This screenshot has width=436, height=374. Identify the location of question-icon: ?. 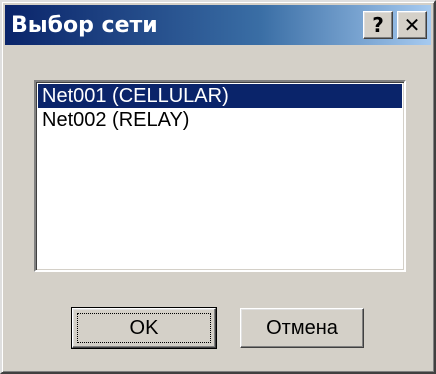
(378, 25).